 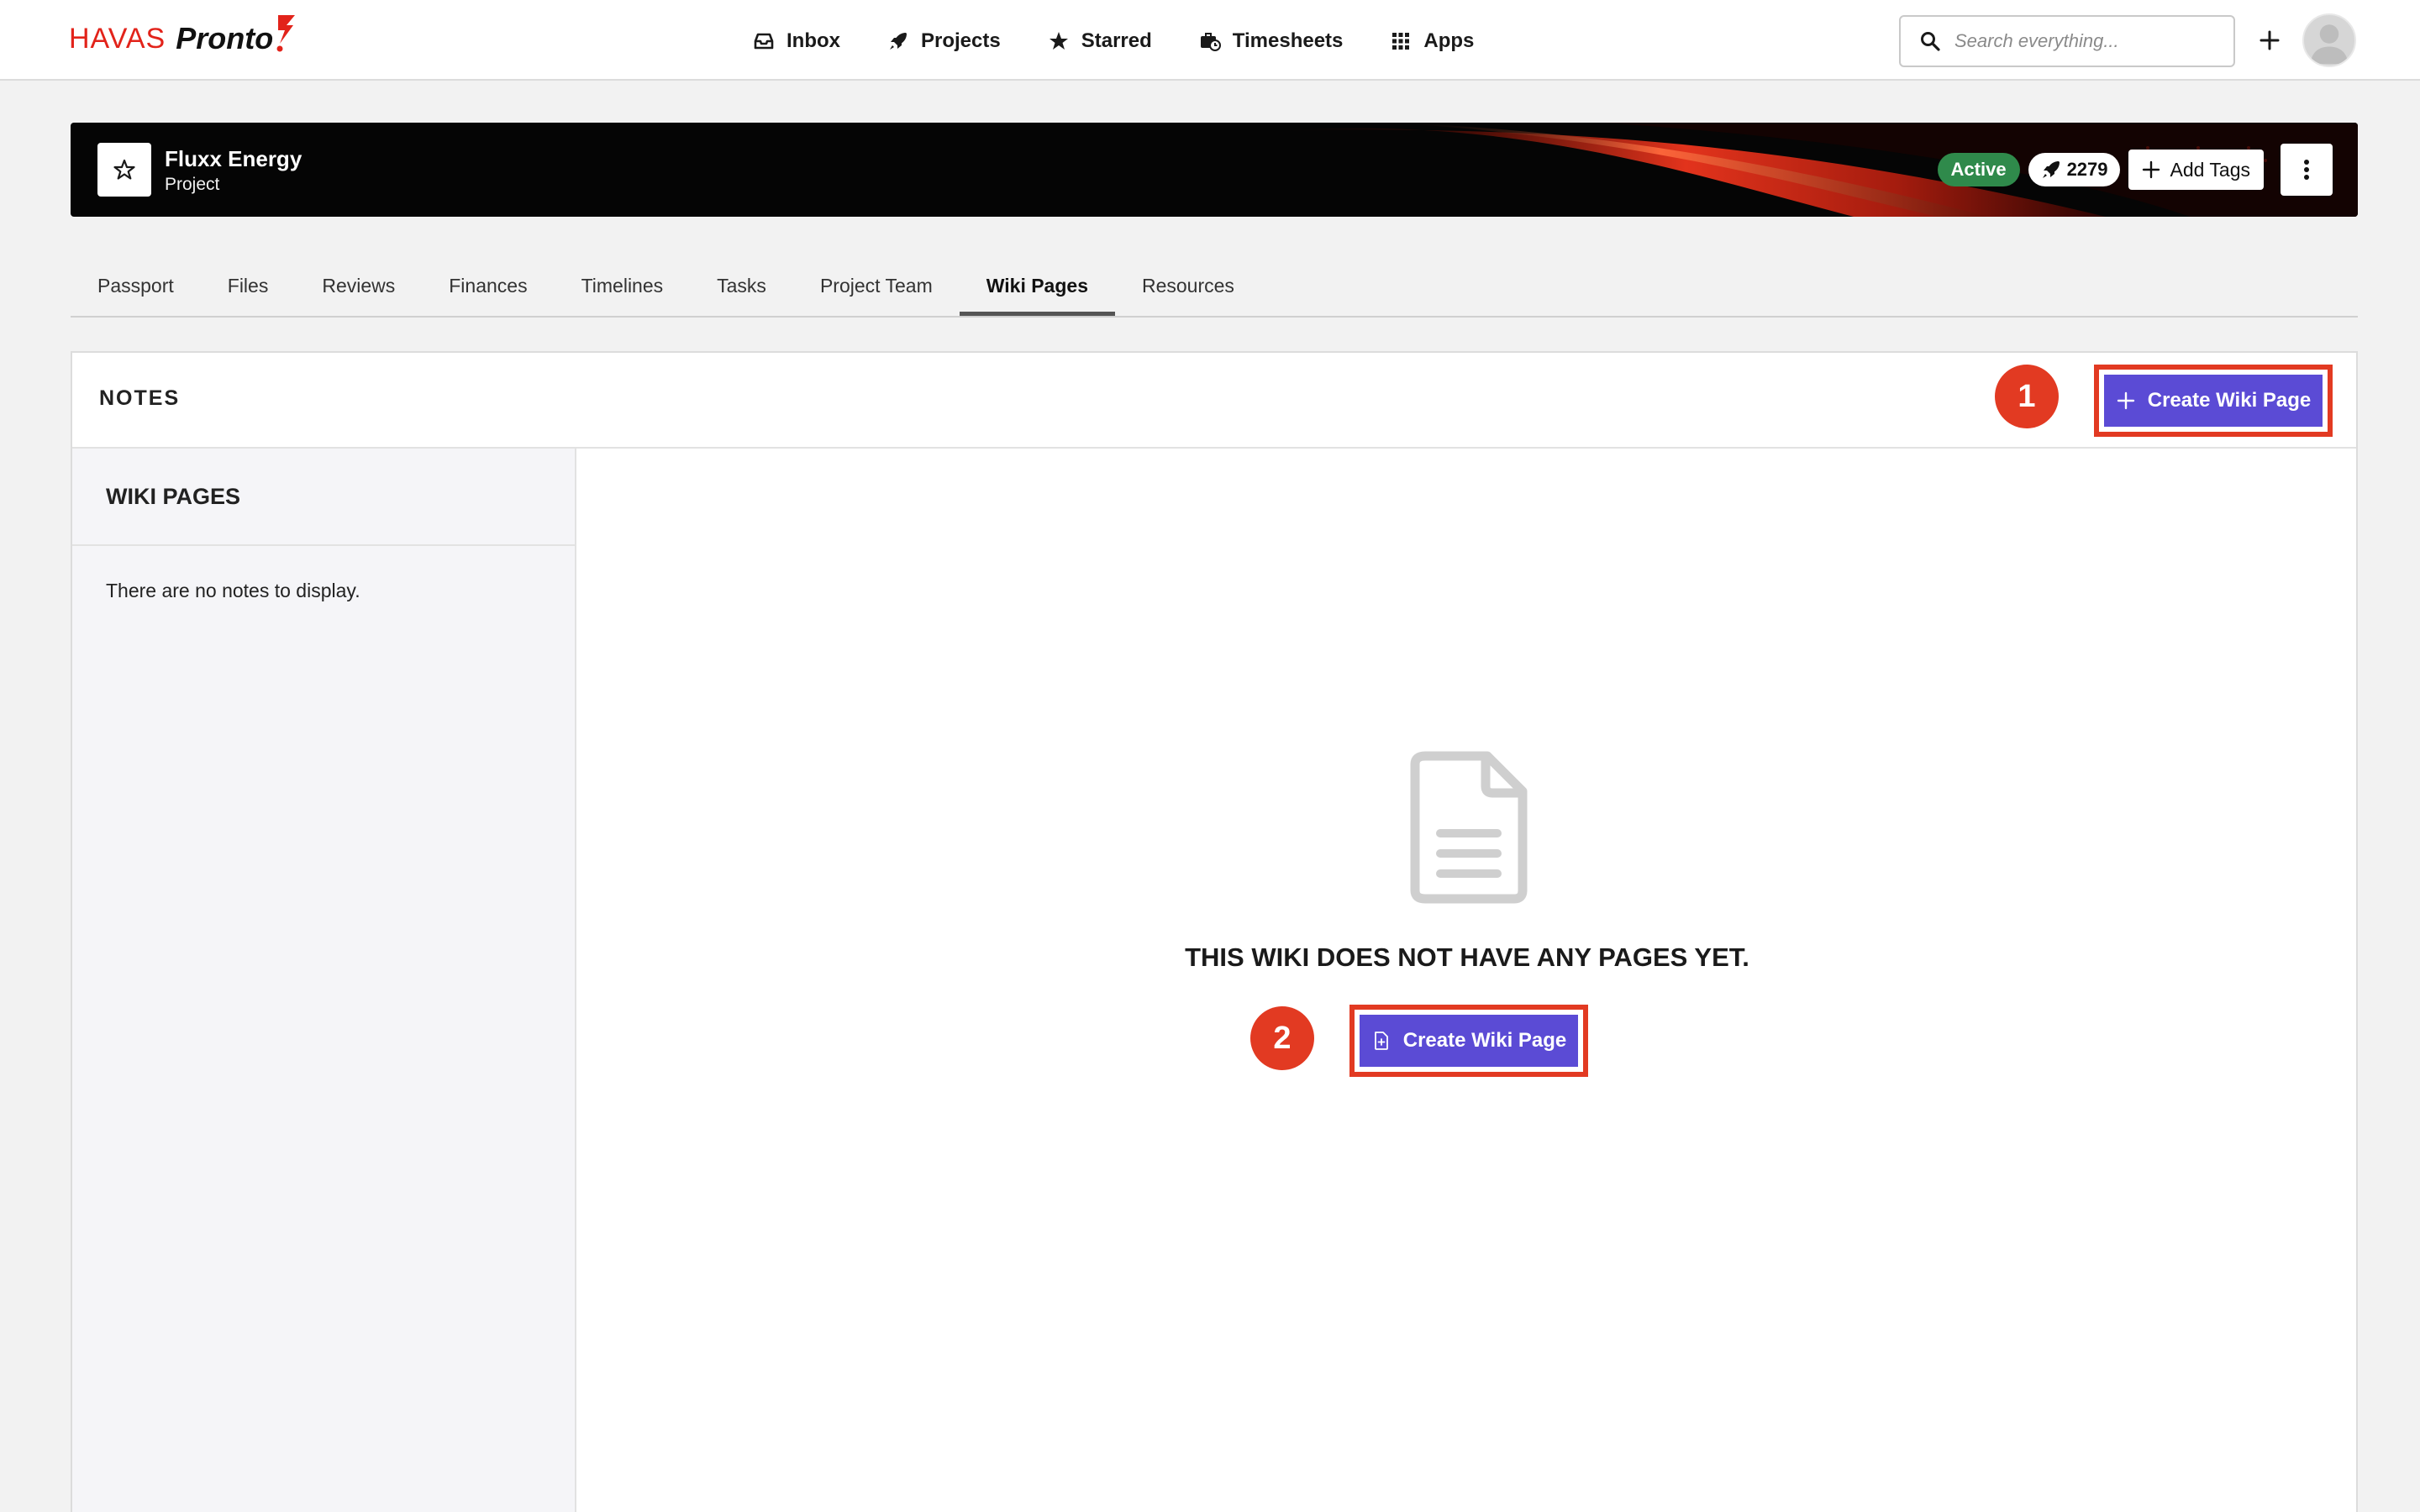 I want to click on user-avatar, so click(x=2329, y=40).